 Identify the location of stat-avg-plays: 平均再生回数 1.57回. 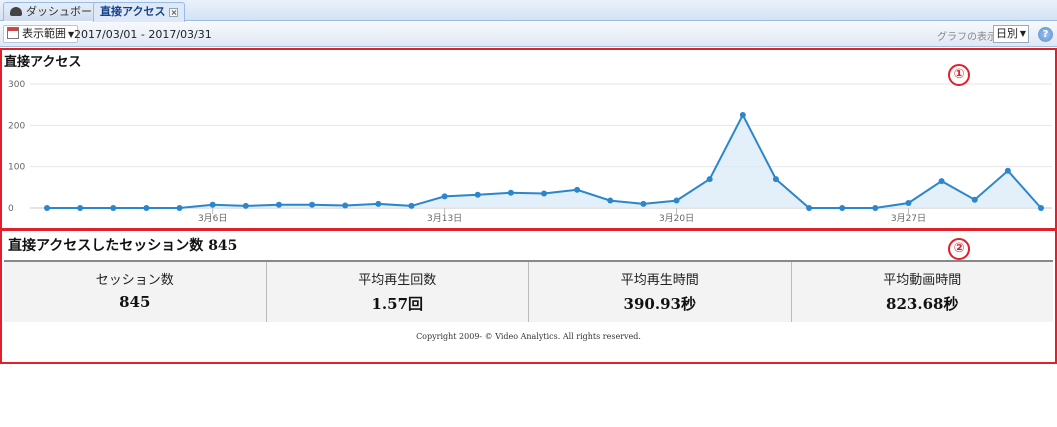
(398, 292).